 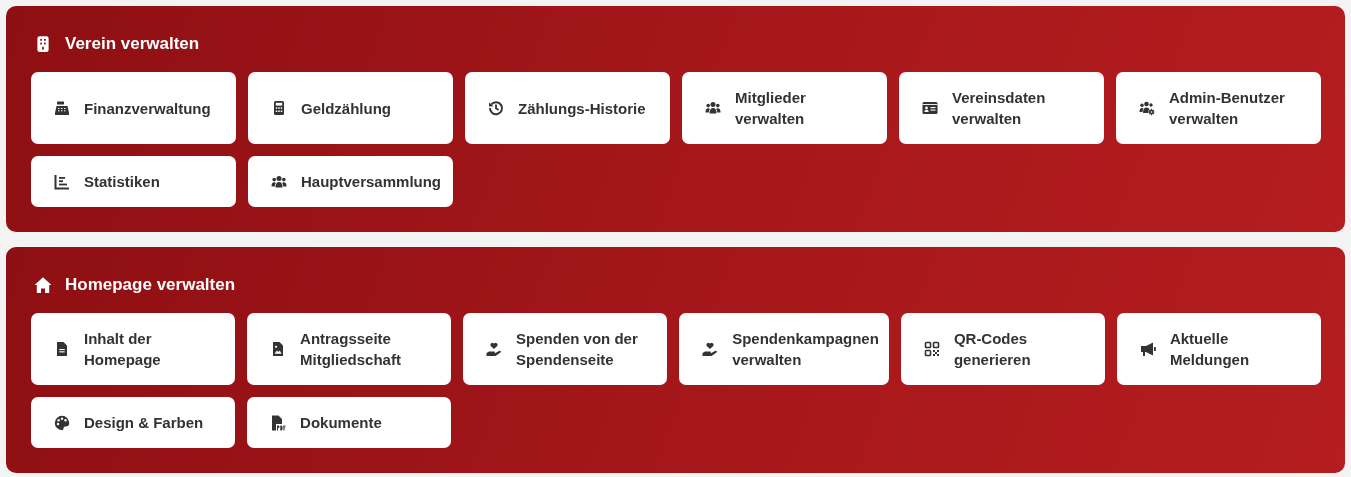 I want to click on menu-tile: Spendenkampagnen verwalten, so click(x=784, y=349).